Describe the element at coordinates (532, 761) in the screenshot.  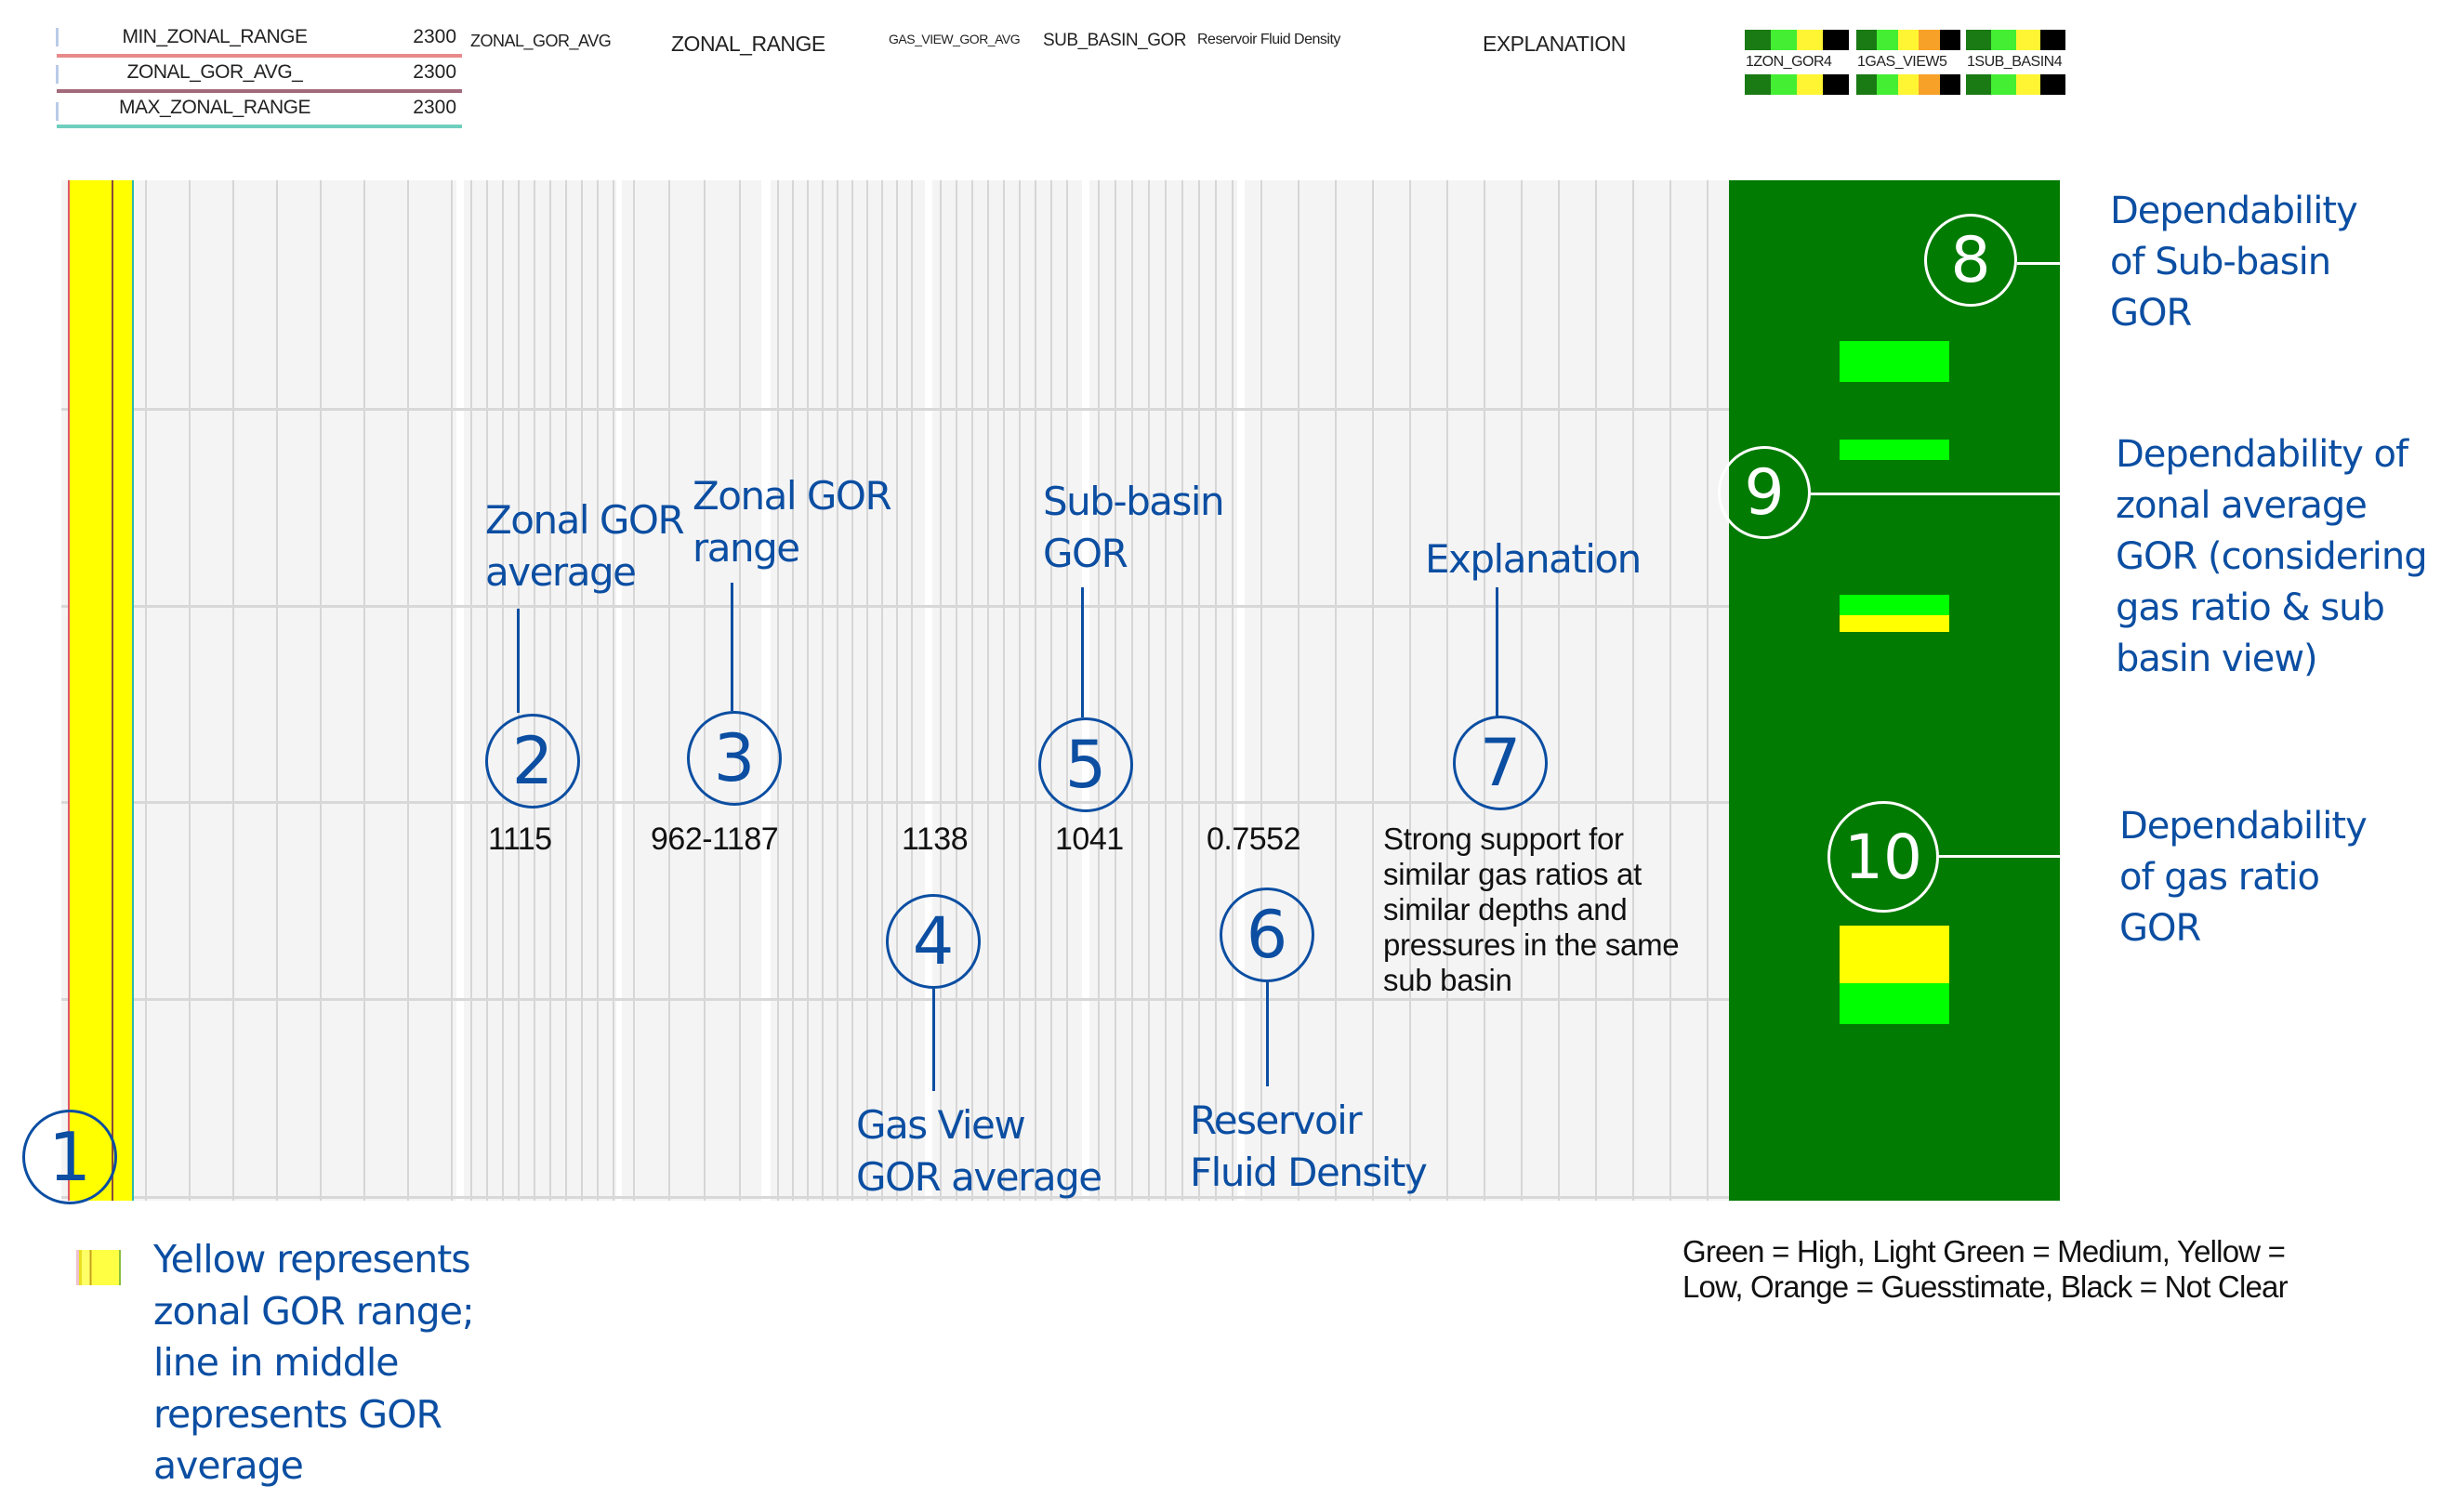
I see `callout-2-circle: 2` at that location.